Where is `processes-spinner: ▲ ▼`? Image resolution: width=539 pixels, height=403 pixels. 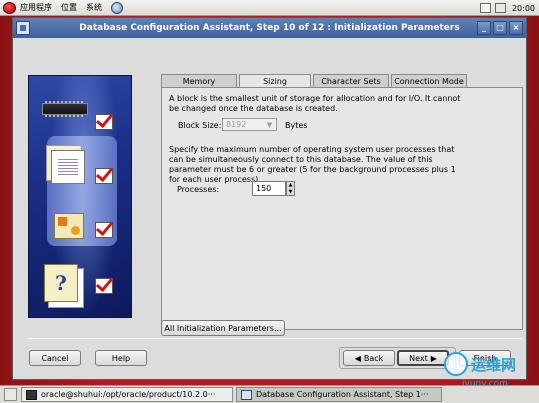
processes-spinner: ▲ ▼ is located at coordinates (290, 188).